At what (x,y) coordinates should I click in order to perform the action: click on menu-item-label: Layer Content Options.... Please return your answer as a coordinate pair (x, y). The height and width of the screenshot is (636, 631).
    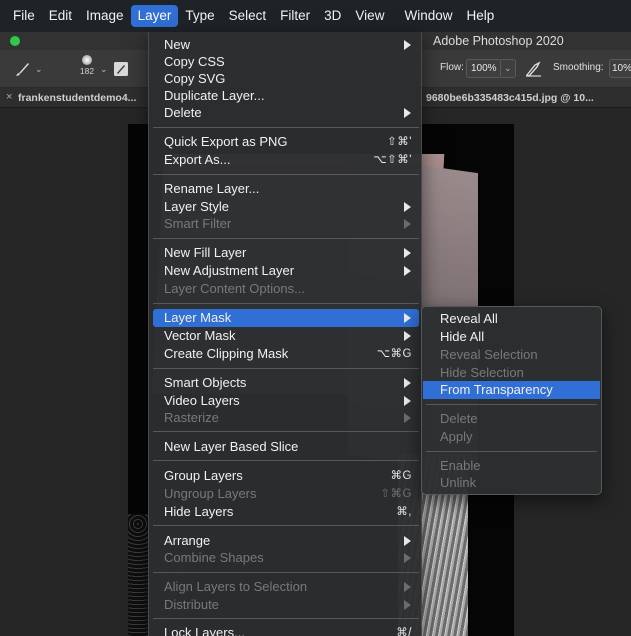
    Looking at the image, I should click on (234, 288).